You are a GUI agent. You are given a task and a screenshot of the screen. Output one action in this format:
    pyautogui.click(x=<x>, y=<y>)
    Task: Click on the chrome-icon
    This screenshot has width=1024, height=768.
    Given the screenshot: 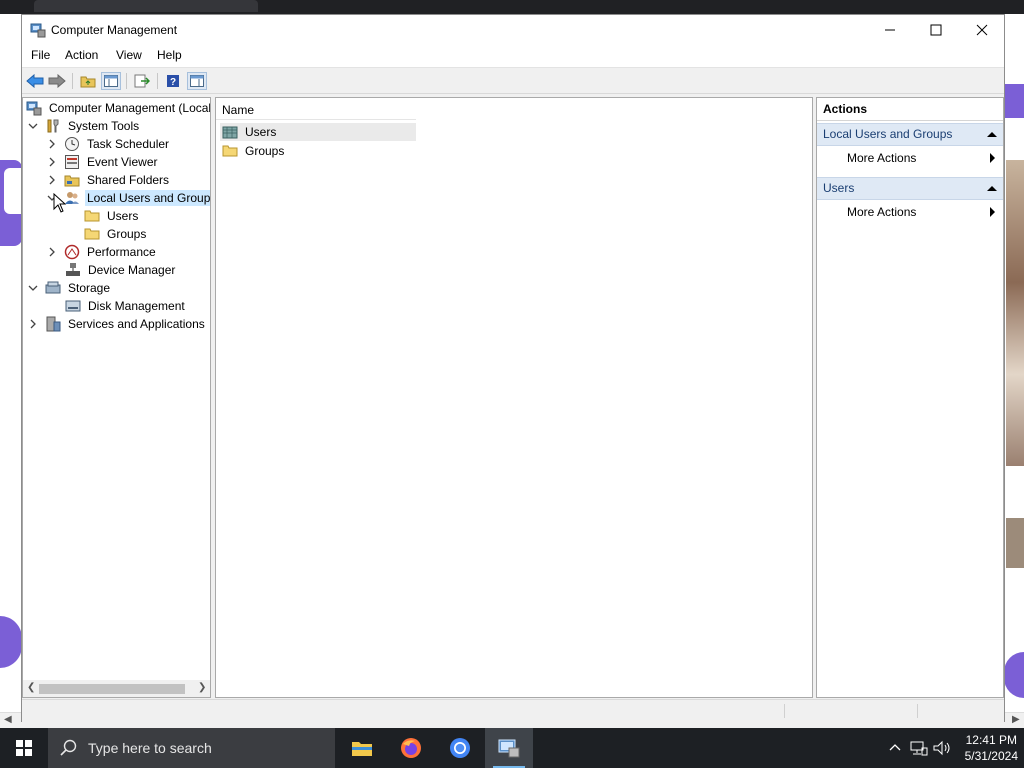 What is the action you would take?
    pyautogui.click(x=460, y=748)
    